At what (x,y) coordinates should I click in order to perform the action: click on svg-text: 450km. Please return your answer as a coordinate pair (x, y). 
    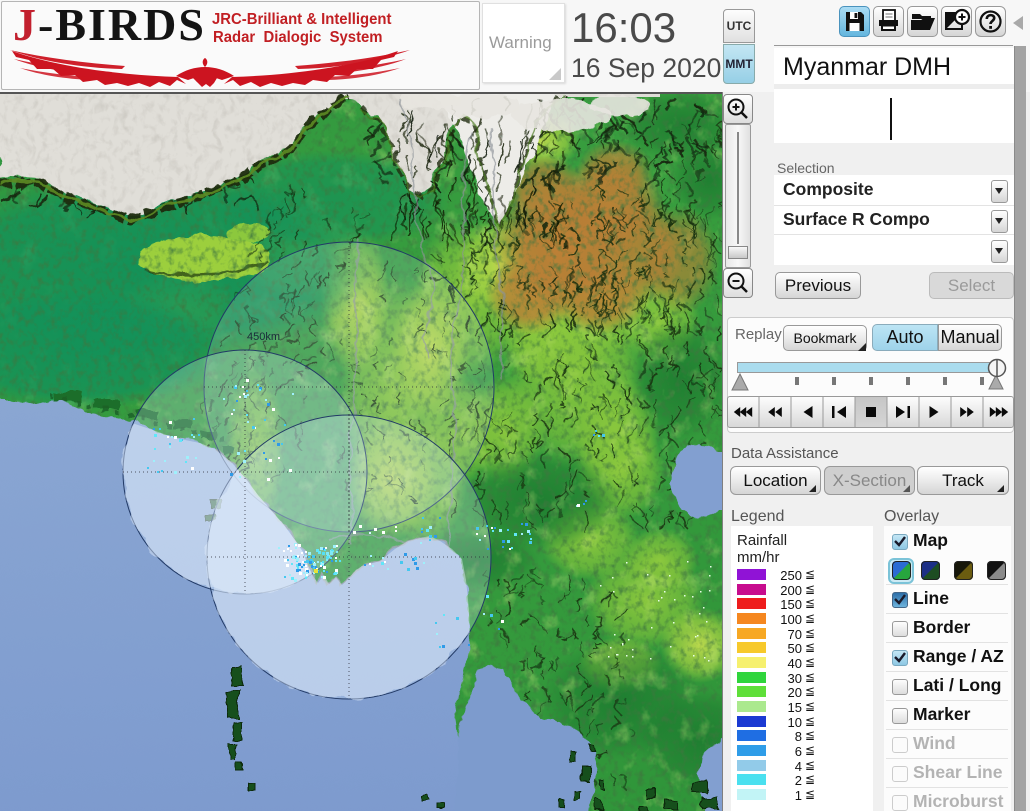
    Looking at the image, I should click on (263, 337).